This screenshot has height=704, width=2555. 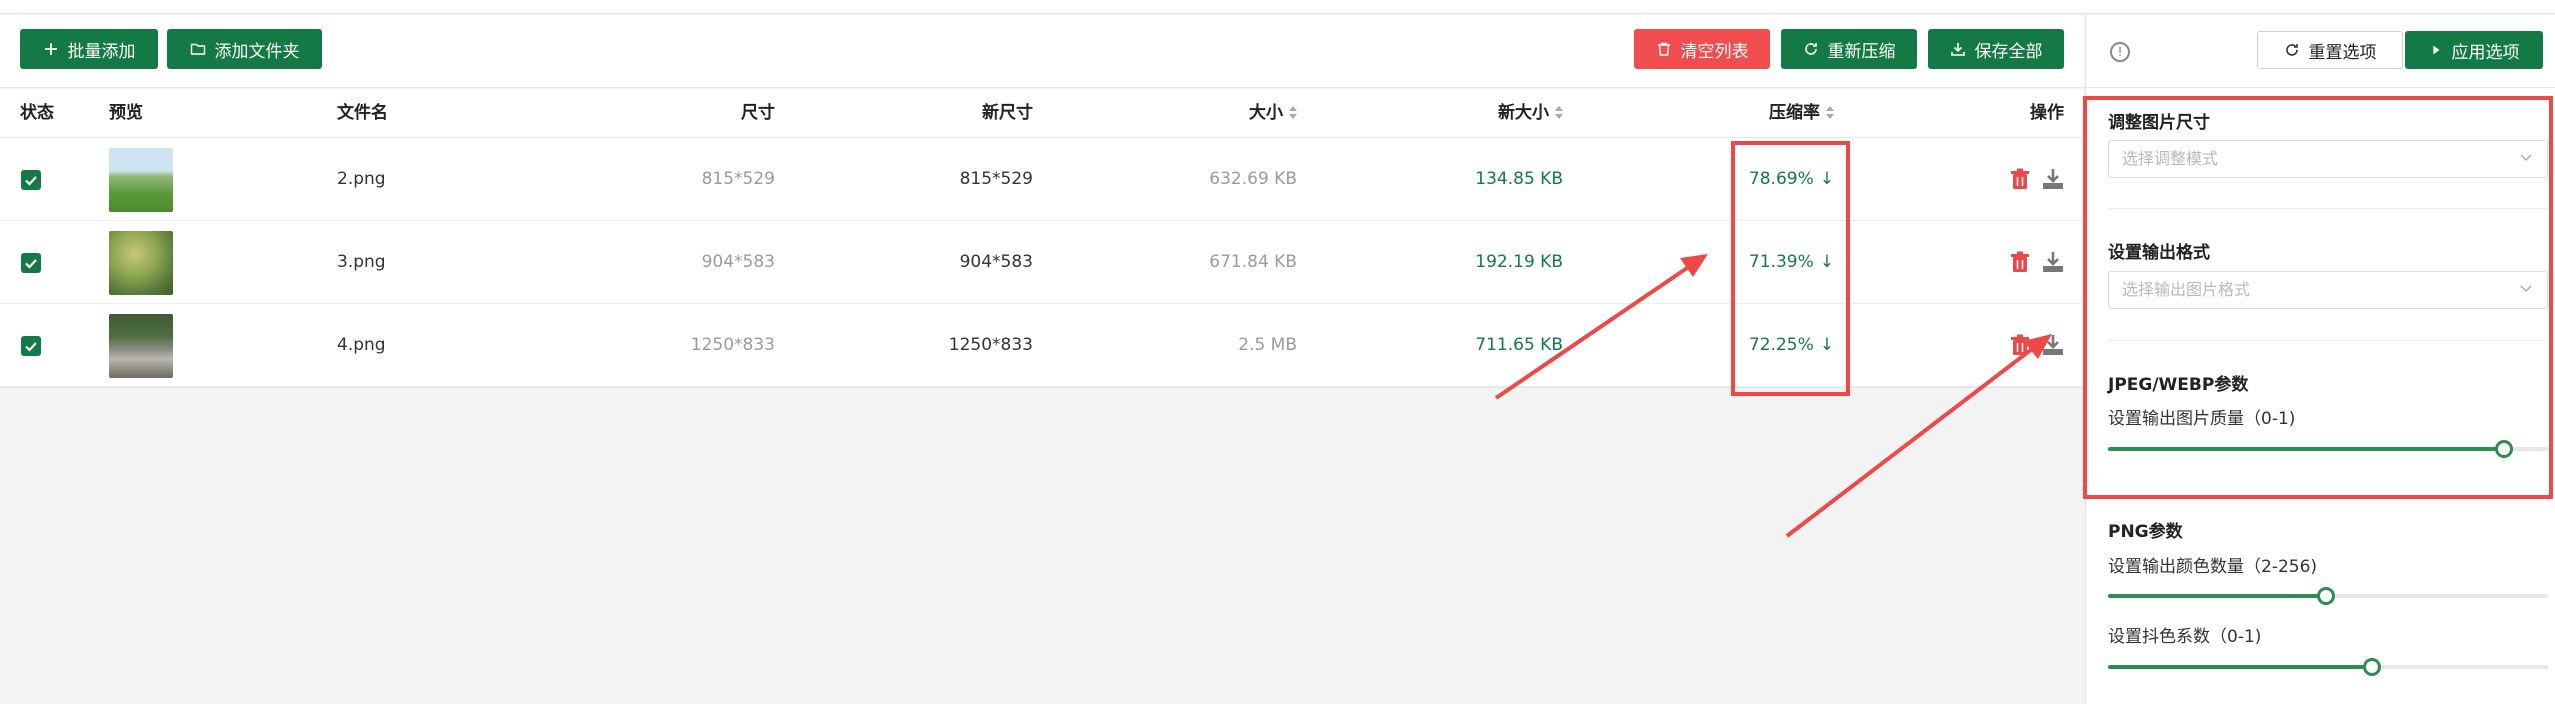 I want to click on save-all-label: 保存全部, so click(x=2008, y=51).